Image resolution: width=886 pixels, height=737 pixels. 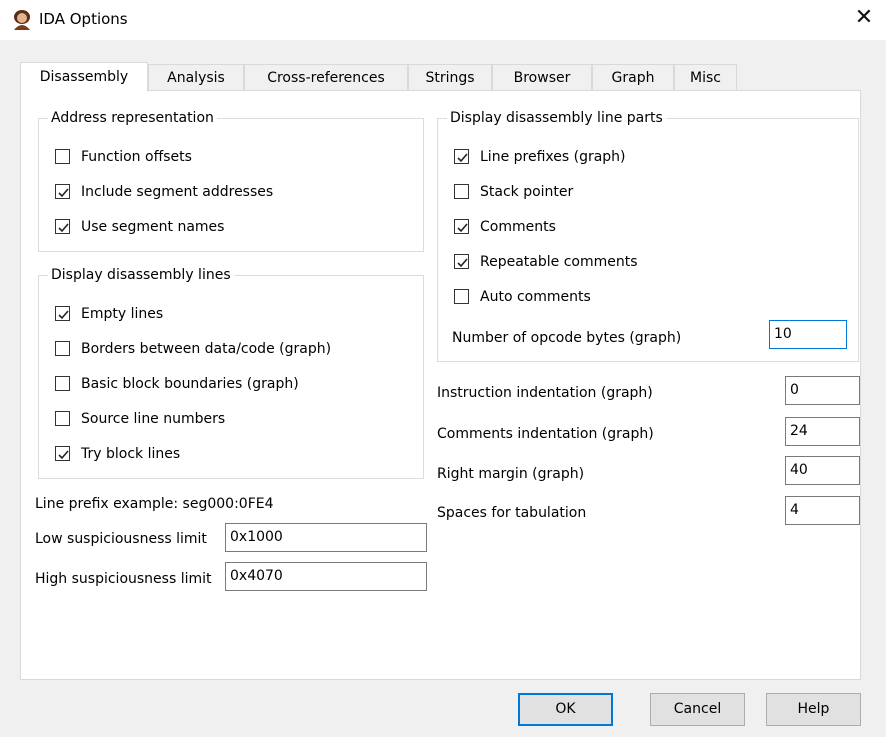 What do you see at coordinates (565, 709) in the screenshot?
I see `ok-button: OK` at bounding box center [565, 709].